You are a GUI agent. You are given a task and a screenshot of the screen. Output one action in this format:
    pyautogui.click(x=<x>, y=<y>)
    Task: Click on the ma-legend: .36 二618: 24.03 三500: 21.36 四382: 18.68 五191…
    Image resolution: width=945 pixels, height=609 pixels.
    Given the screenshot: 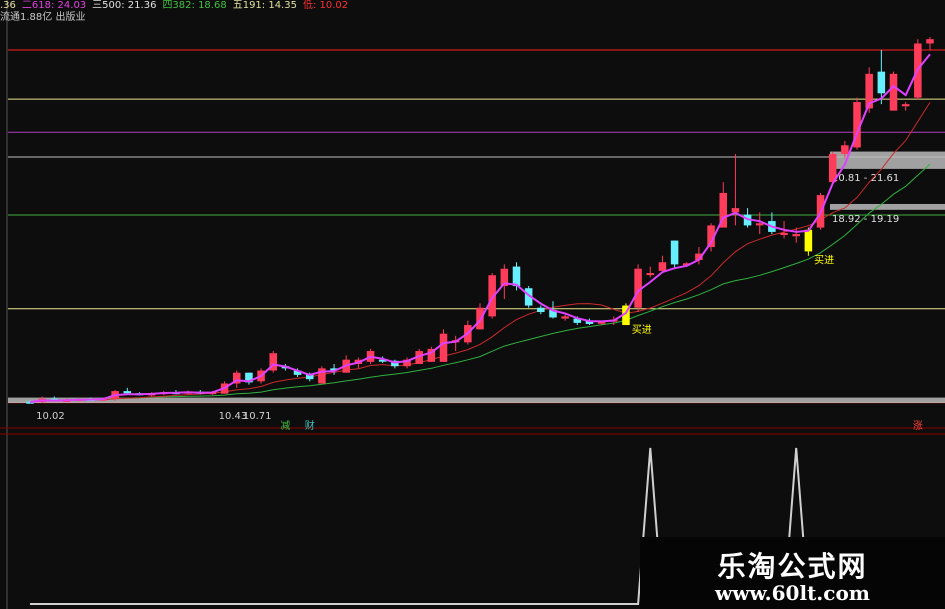 What is the action you would take?
    pyautogui.click(x=177, y=6)
    